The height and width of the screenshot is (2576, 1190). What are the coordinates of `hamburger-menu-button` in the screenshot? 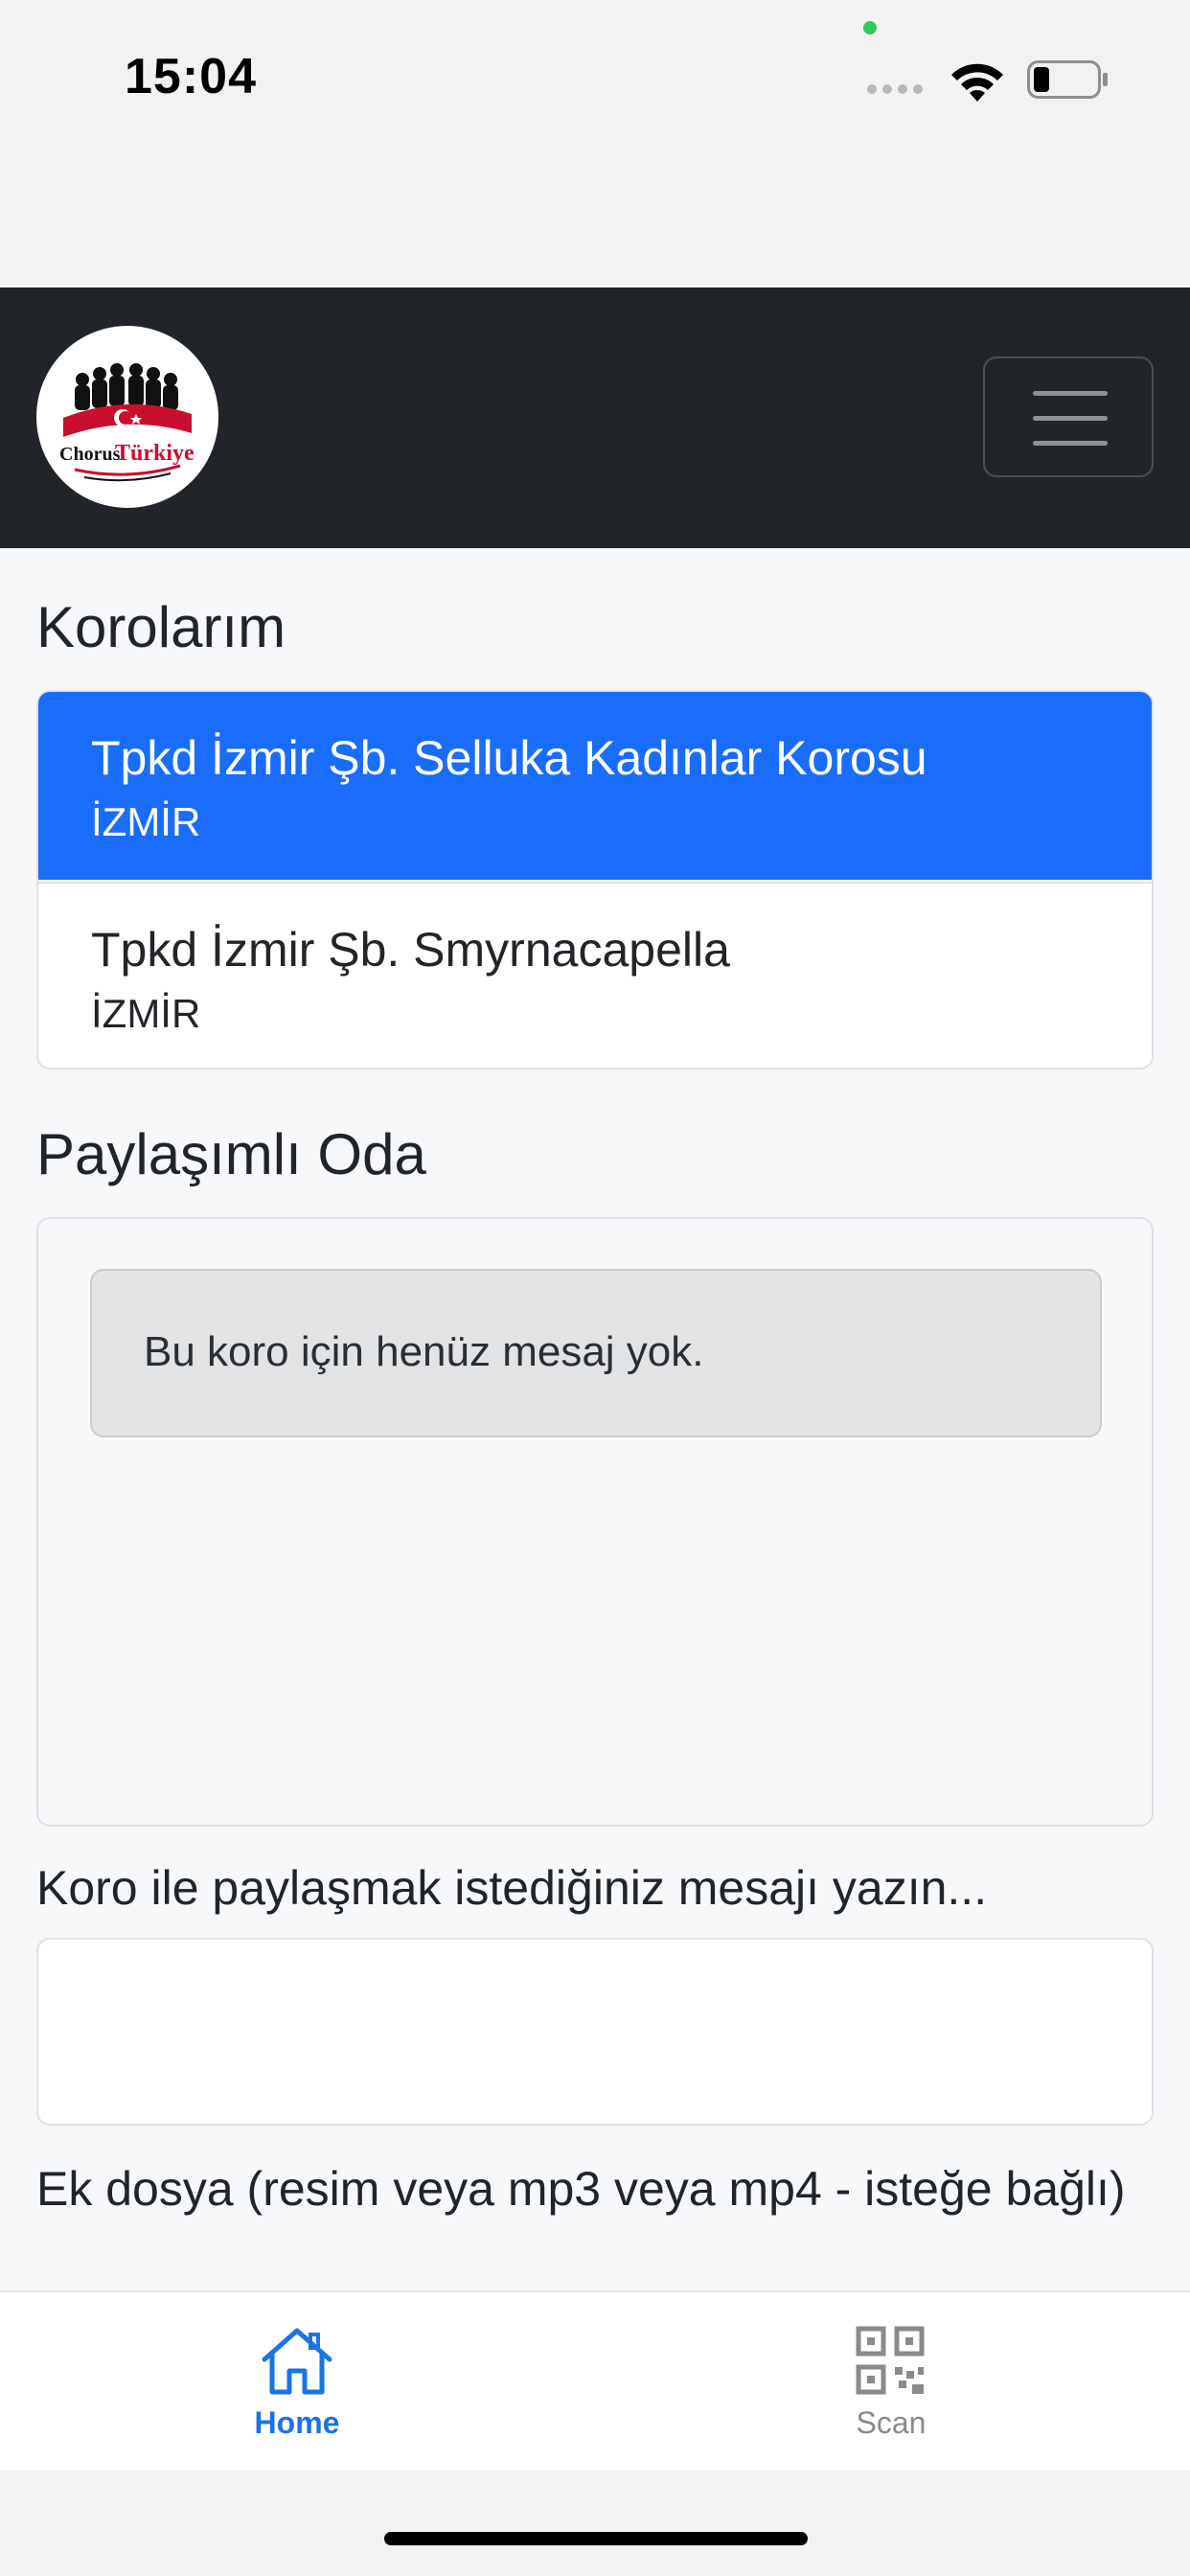 It's located at (1069, 416).